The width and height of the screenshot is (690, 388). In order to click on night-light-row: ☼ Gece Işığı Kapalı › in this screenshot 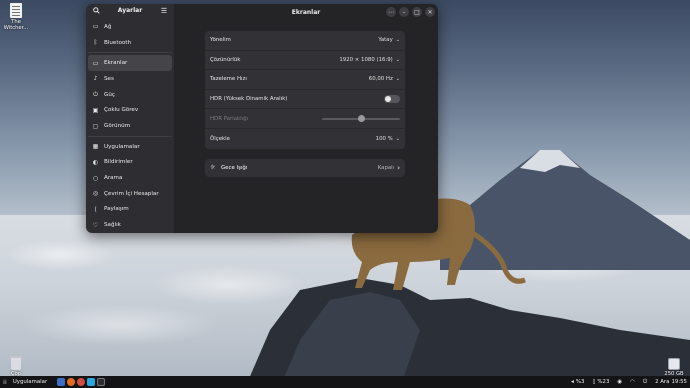, I will do `click(305, 167)`.